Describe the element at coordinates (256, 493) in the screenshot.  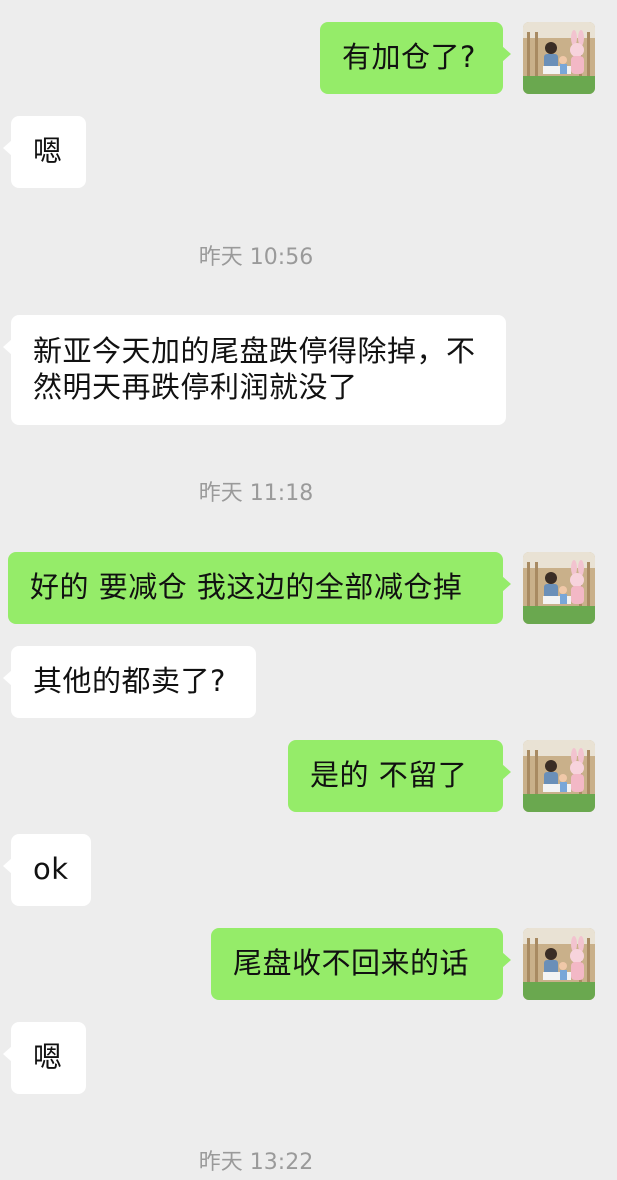
I see `message-timestamp: 昨天 11:18` at that location.